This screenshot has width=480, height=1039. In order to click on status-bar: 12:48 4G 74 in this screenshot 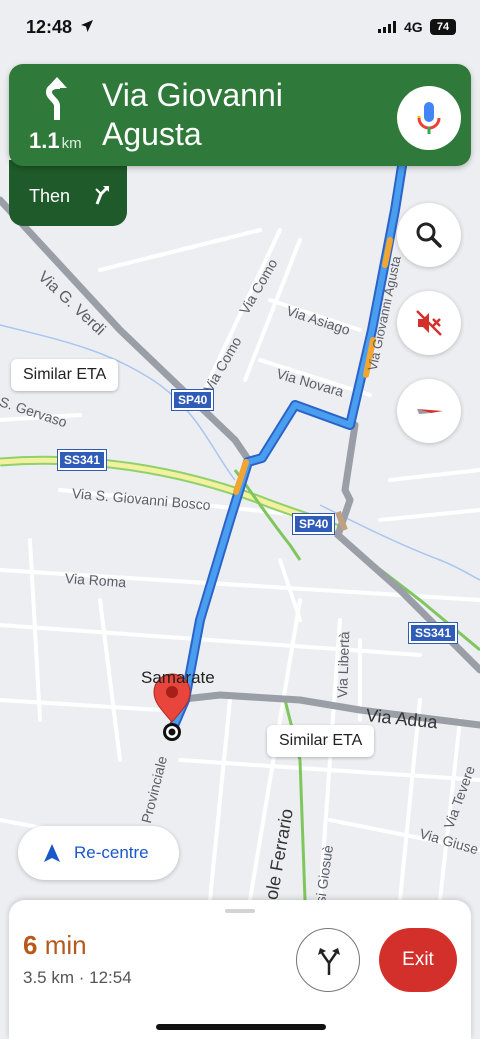, I will do `click(240, 26)`.